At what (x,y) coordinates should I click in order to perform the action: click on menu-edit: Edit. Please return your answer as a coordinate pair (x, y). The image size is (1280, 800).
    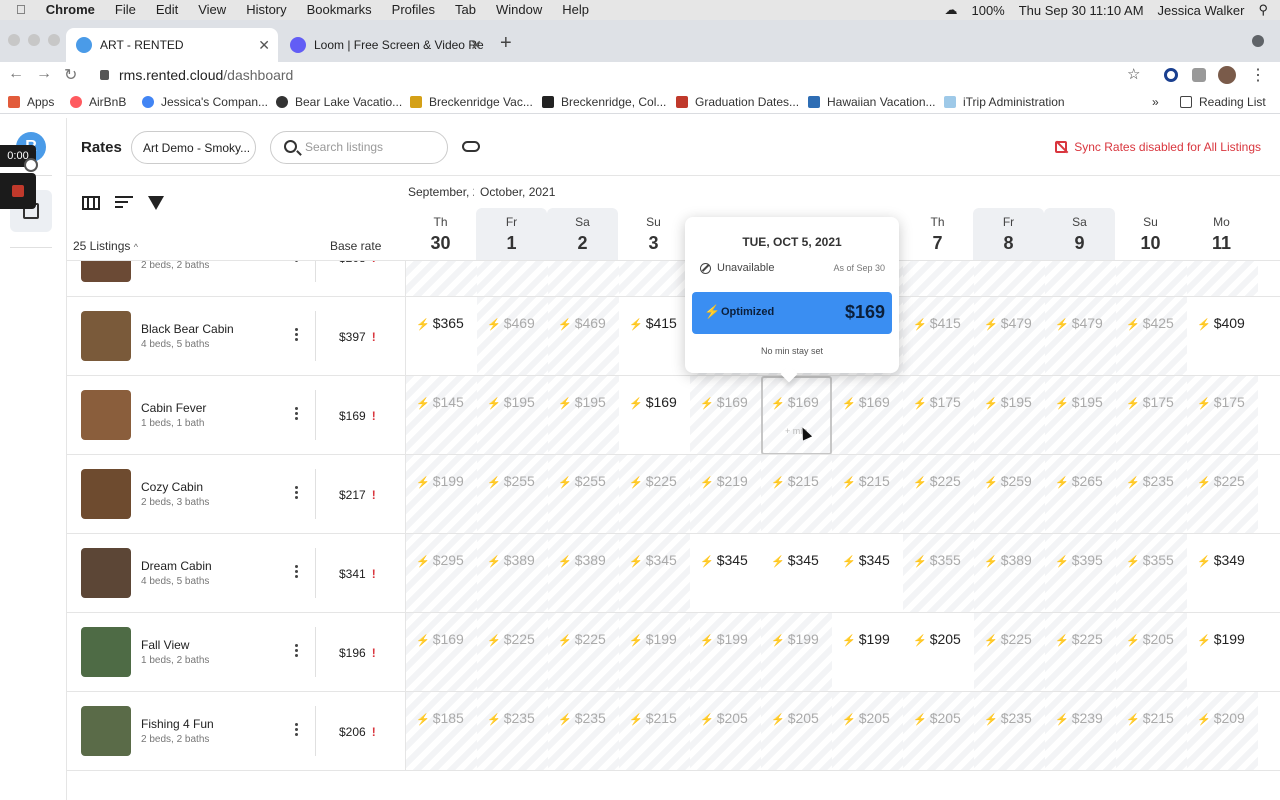
    Looking at the image, I should click on (167, 9).